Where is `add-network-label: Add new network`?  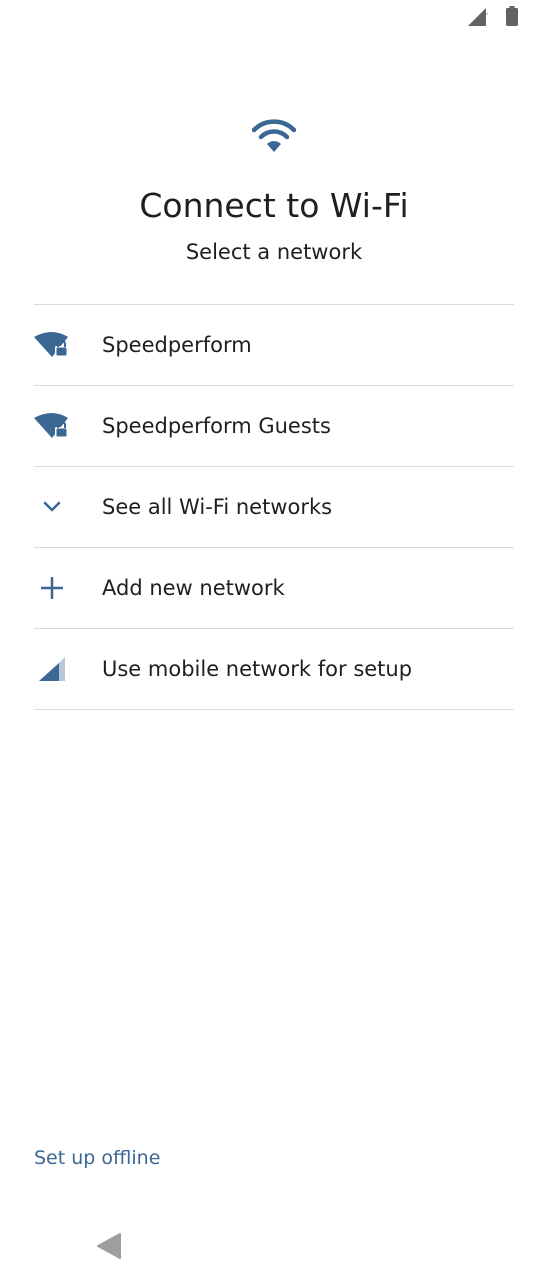
add-network-label: Add new network is located at coordinates (193, 588).